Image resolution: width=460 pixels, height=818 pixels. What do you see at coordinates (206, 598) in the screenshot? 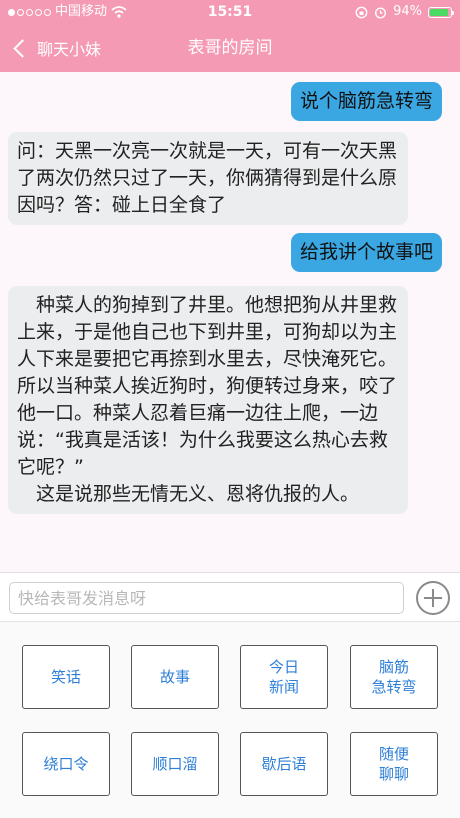
I see `message-input` at bounding box center [206, 598].